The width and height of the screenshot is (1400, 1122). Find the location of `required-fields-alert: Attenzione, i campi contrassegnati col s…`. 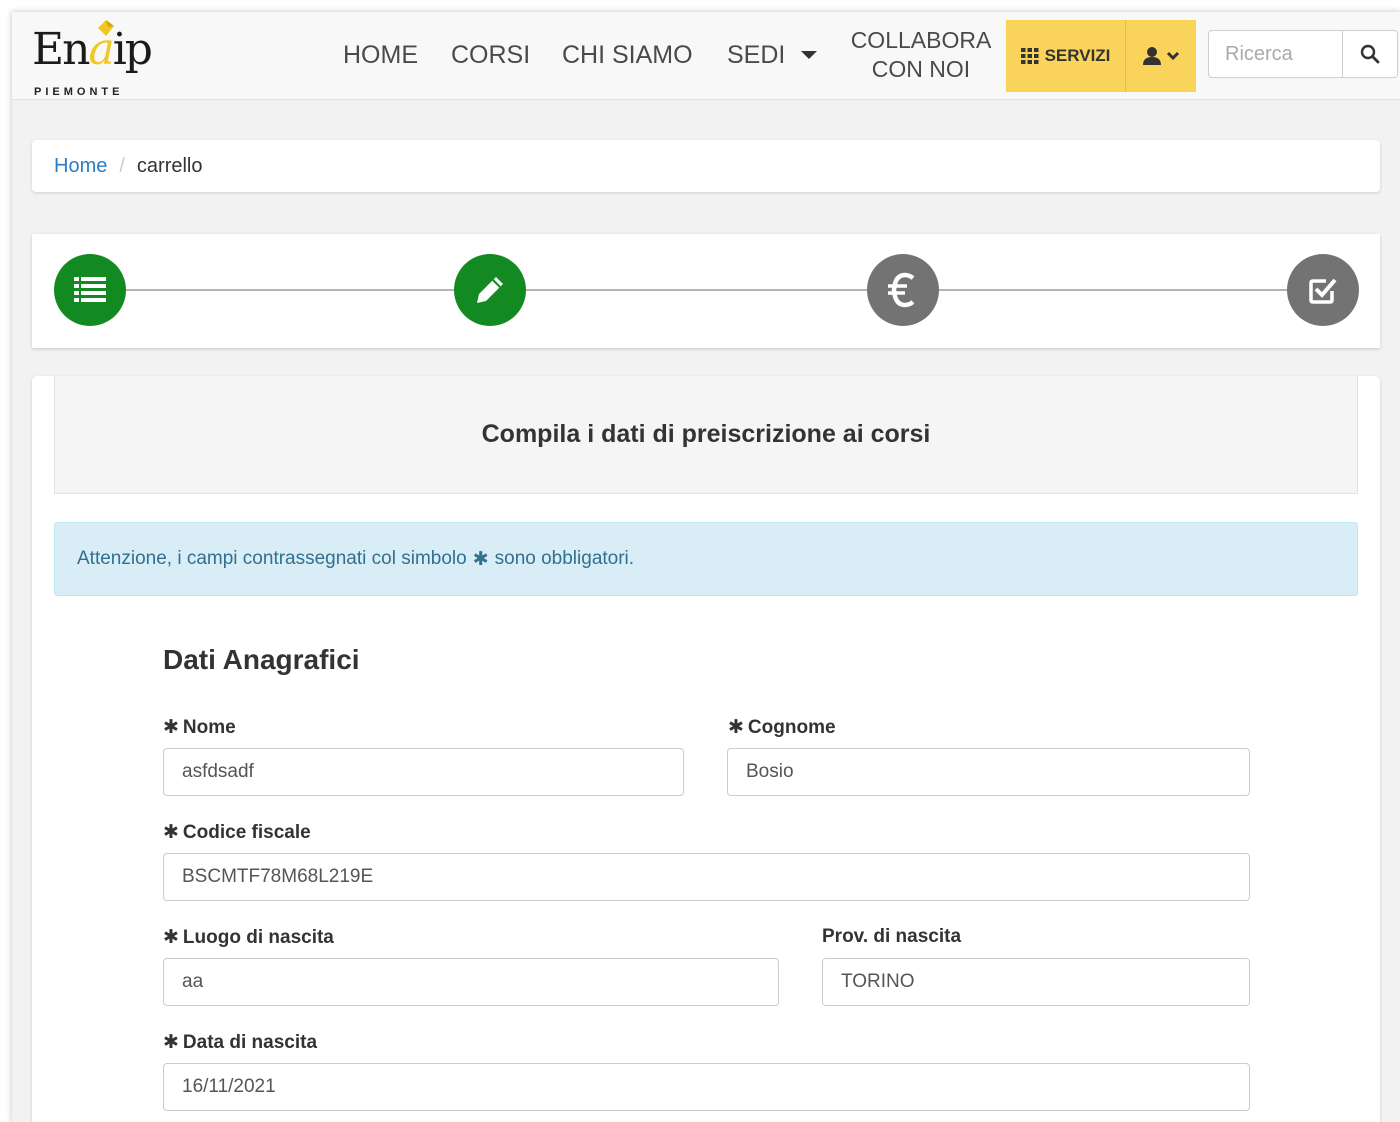

required-fields-alert: Attenzione, i campi contrassegnati col s… is located at coordinates (706, 559).